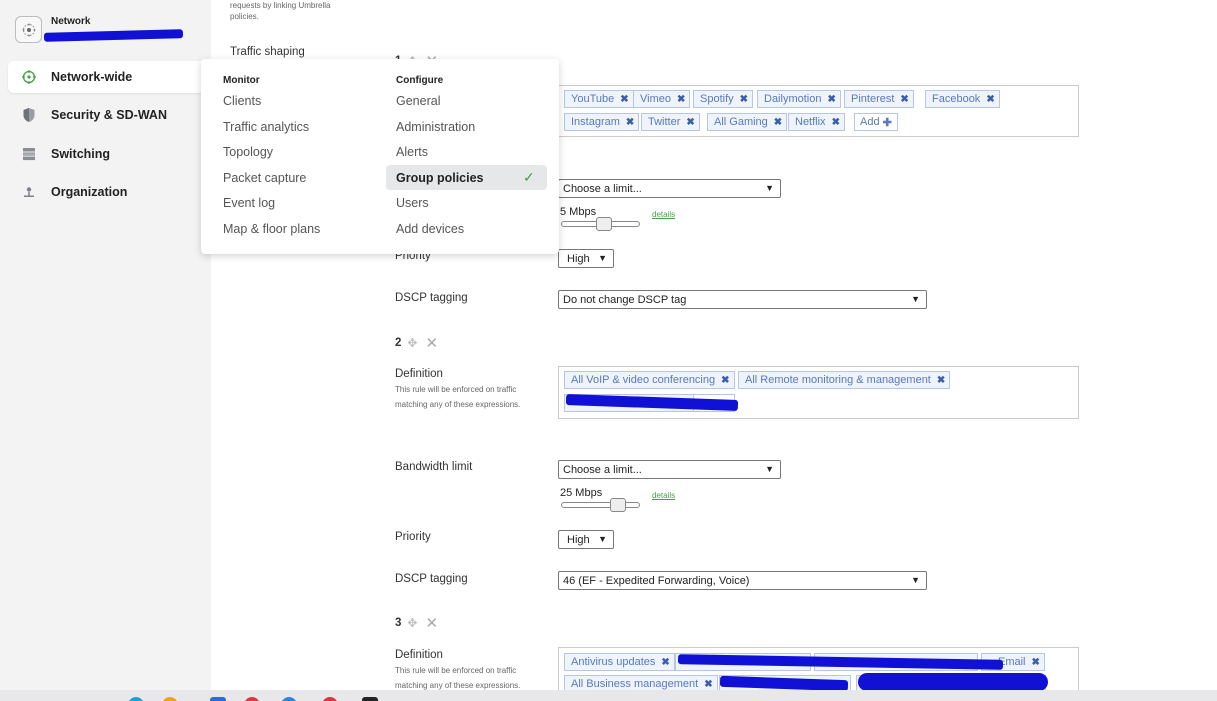 Image resolution: width=1217 pixels, height=701 pixels. I want to click on network-icon, so click(28, 29).